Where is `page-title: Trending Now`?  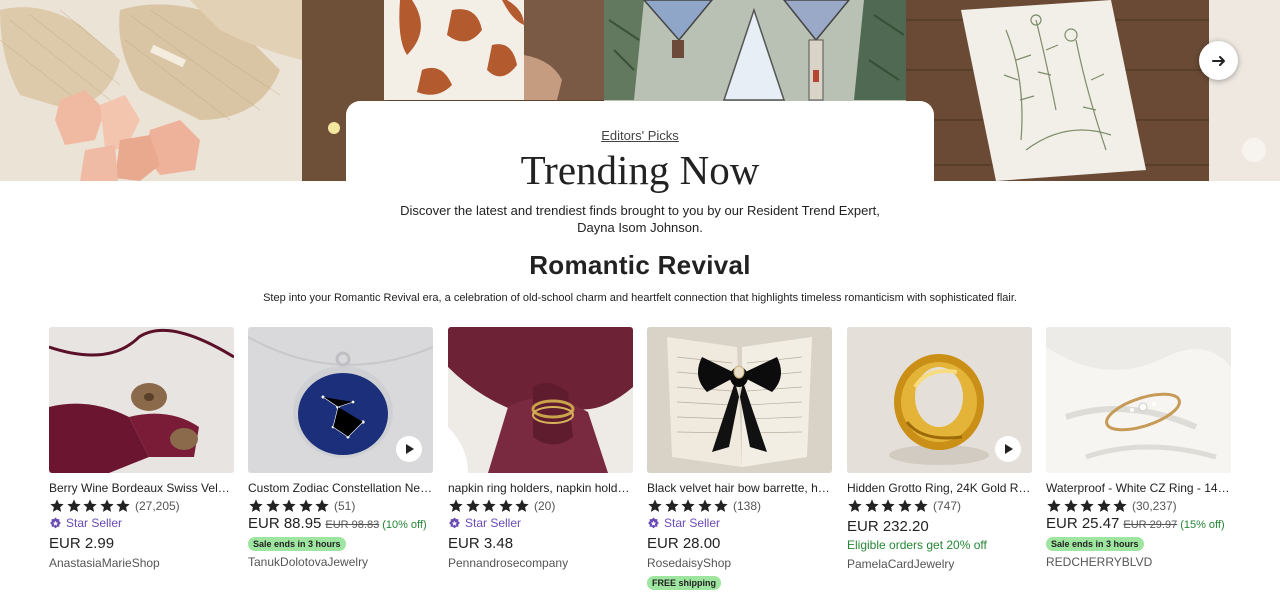 page-title: Trending Now is located at coordinates (640, 170).